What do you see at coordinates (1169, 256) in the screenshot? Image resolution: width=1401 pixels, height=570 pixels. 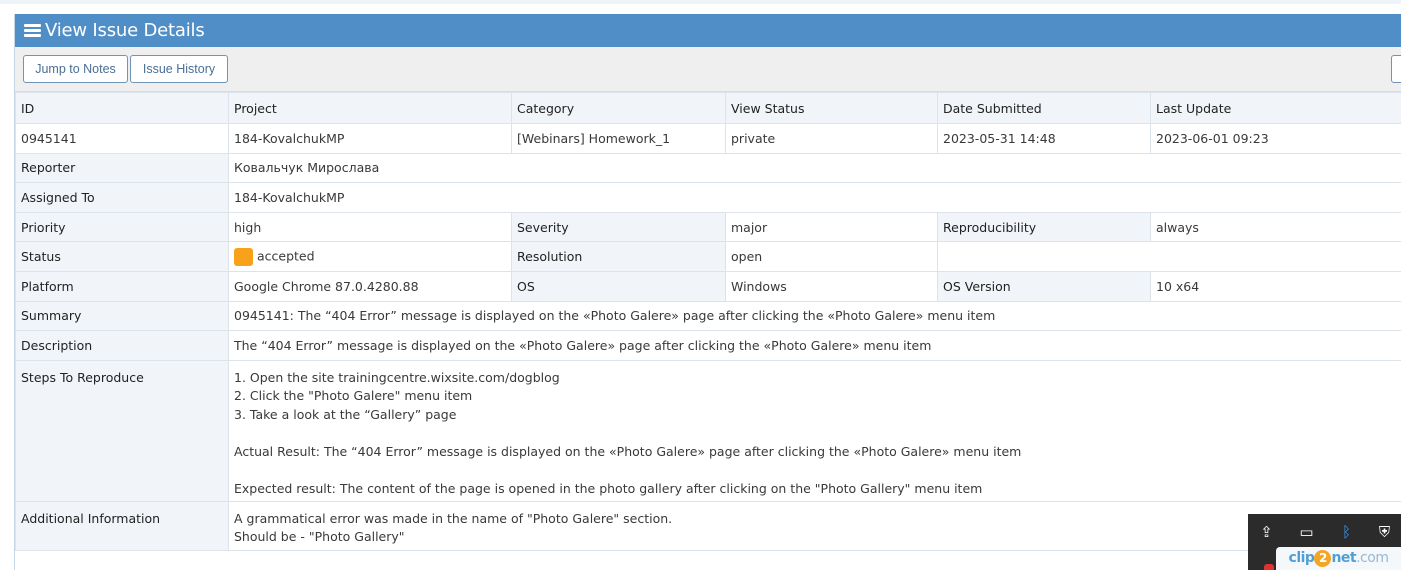 I see `status-row-empty` at bounding box center [1169, 256].